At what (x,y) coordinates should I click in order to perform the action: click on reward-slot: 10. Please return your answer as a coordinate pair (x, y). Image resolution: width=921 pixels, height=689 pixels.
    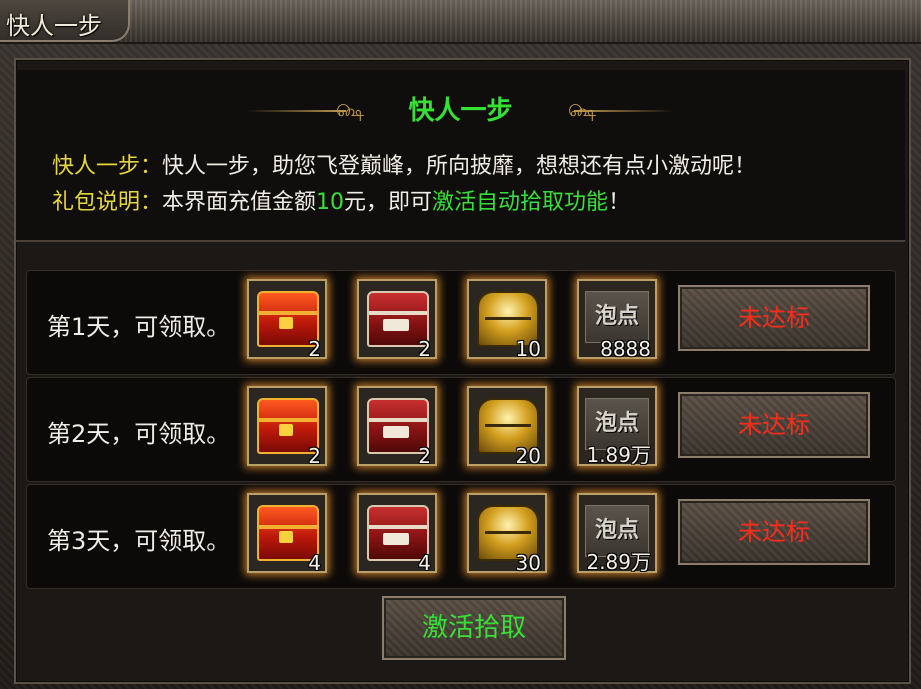
    Looking at the image, I should click on (507, 320).